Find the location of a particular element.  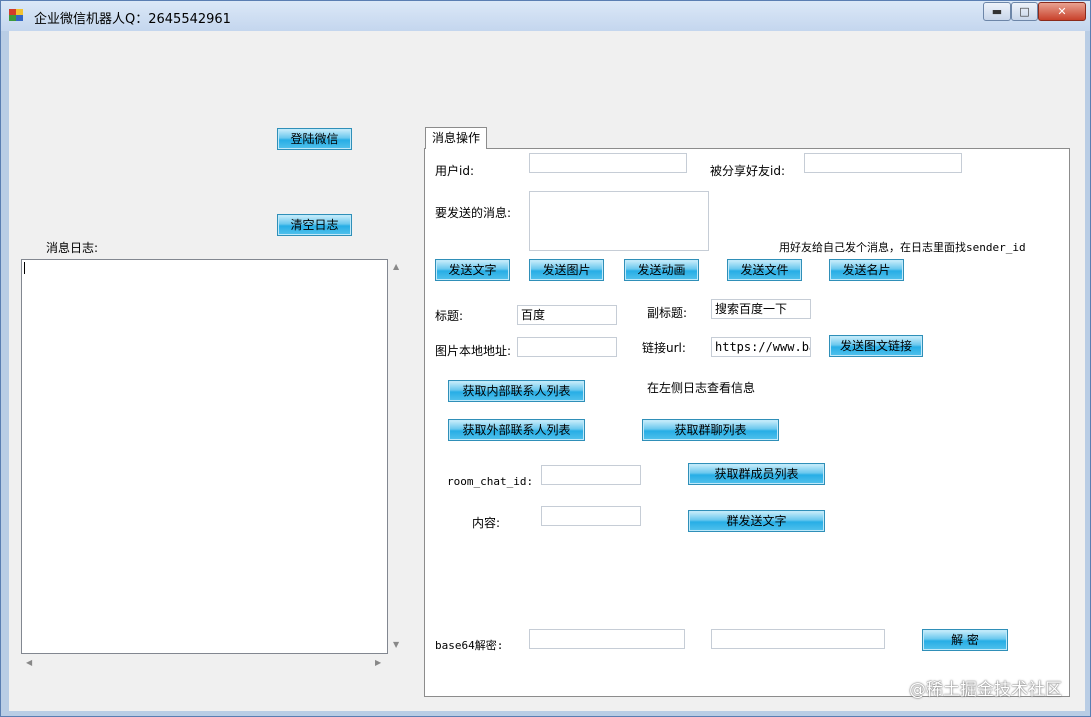

subtitle-label: 副标题: is located at coordinates (667, 313).